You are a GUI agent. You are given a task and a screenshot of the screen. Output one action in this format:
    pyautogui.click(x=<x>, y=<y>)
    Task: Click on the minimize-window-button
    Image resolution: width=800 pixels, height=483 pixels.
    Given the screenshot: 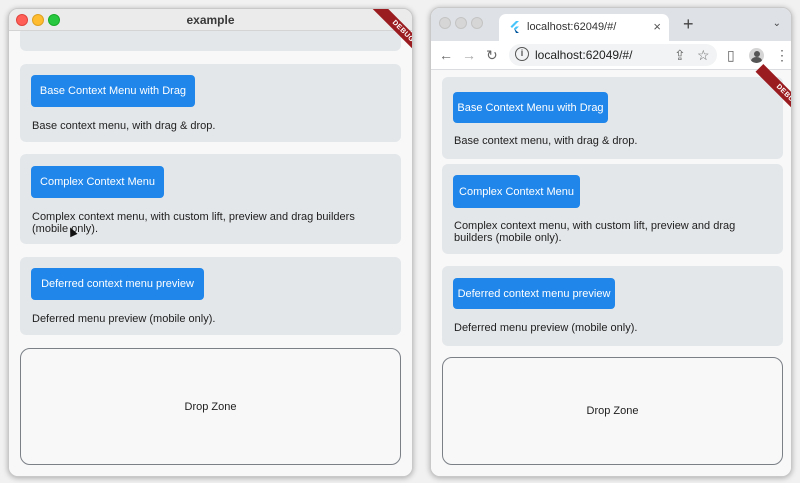 What is the action you would take?
    pyautogui.click(x=461, y=23)
    